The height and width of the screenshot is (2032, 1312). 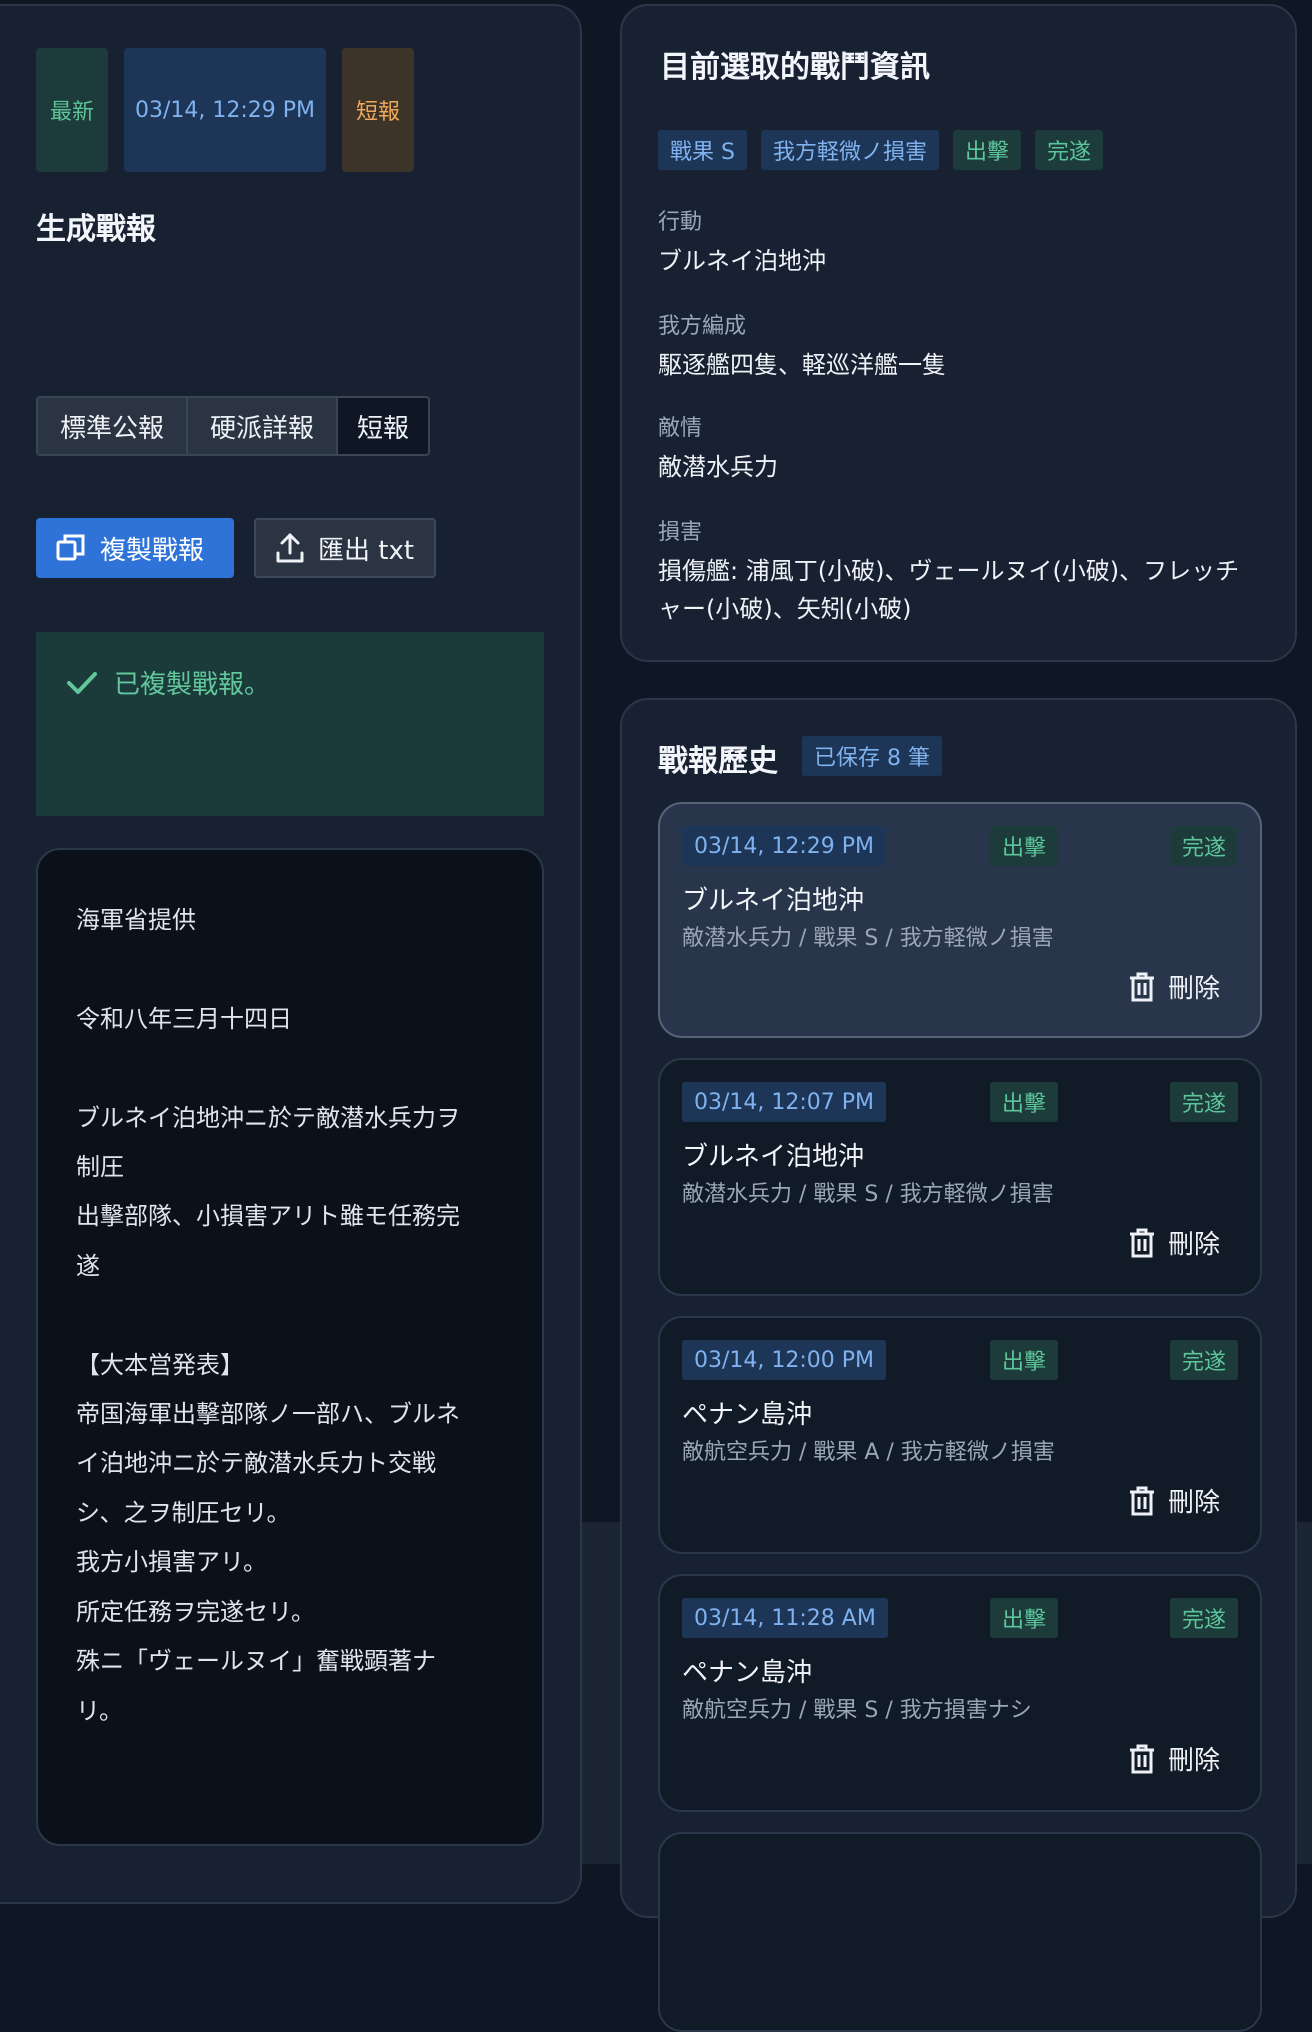 What do you see at coordinates (718, 467) in the screenshot?
I see `enemy-value: 敵潜水兵力` at bounding box center [718, 467].